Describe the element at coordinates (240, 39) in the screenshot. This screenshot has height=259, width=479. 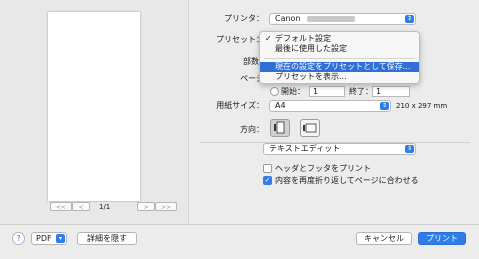
I see `preset-label: プリセット：` at that location.